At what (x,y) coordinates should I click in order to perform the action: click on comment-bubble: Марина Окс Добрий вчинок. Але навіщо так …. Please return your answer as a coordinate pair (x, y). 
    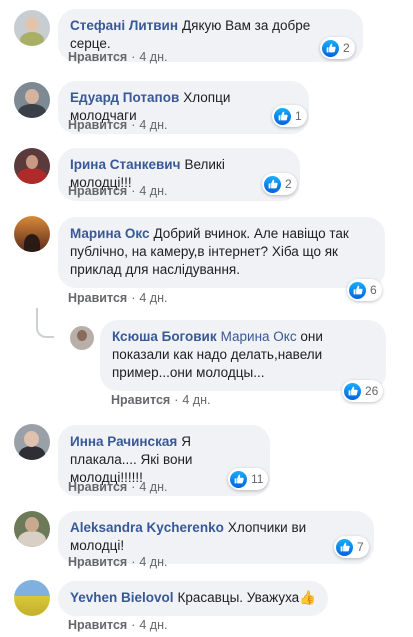
    Looking at the image, I should click on (221, 252).